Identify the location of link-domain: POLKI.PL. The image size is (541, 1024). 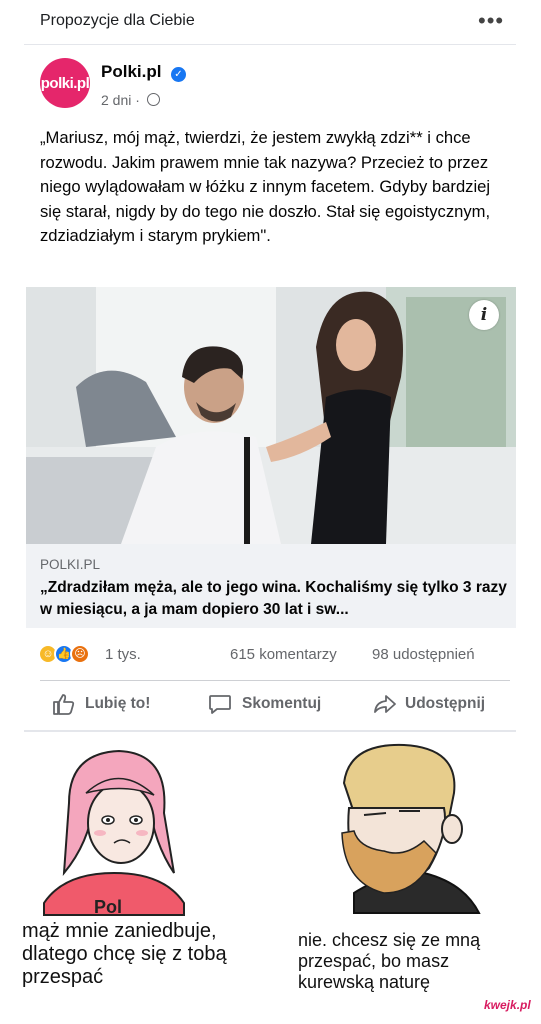
(70, 564).